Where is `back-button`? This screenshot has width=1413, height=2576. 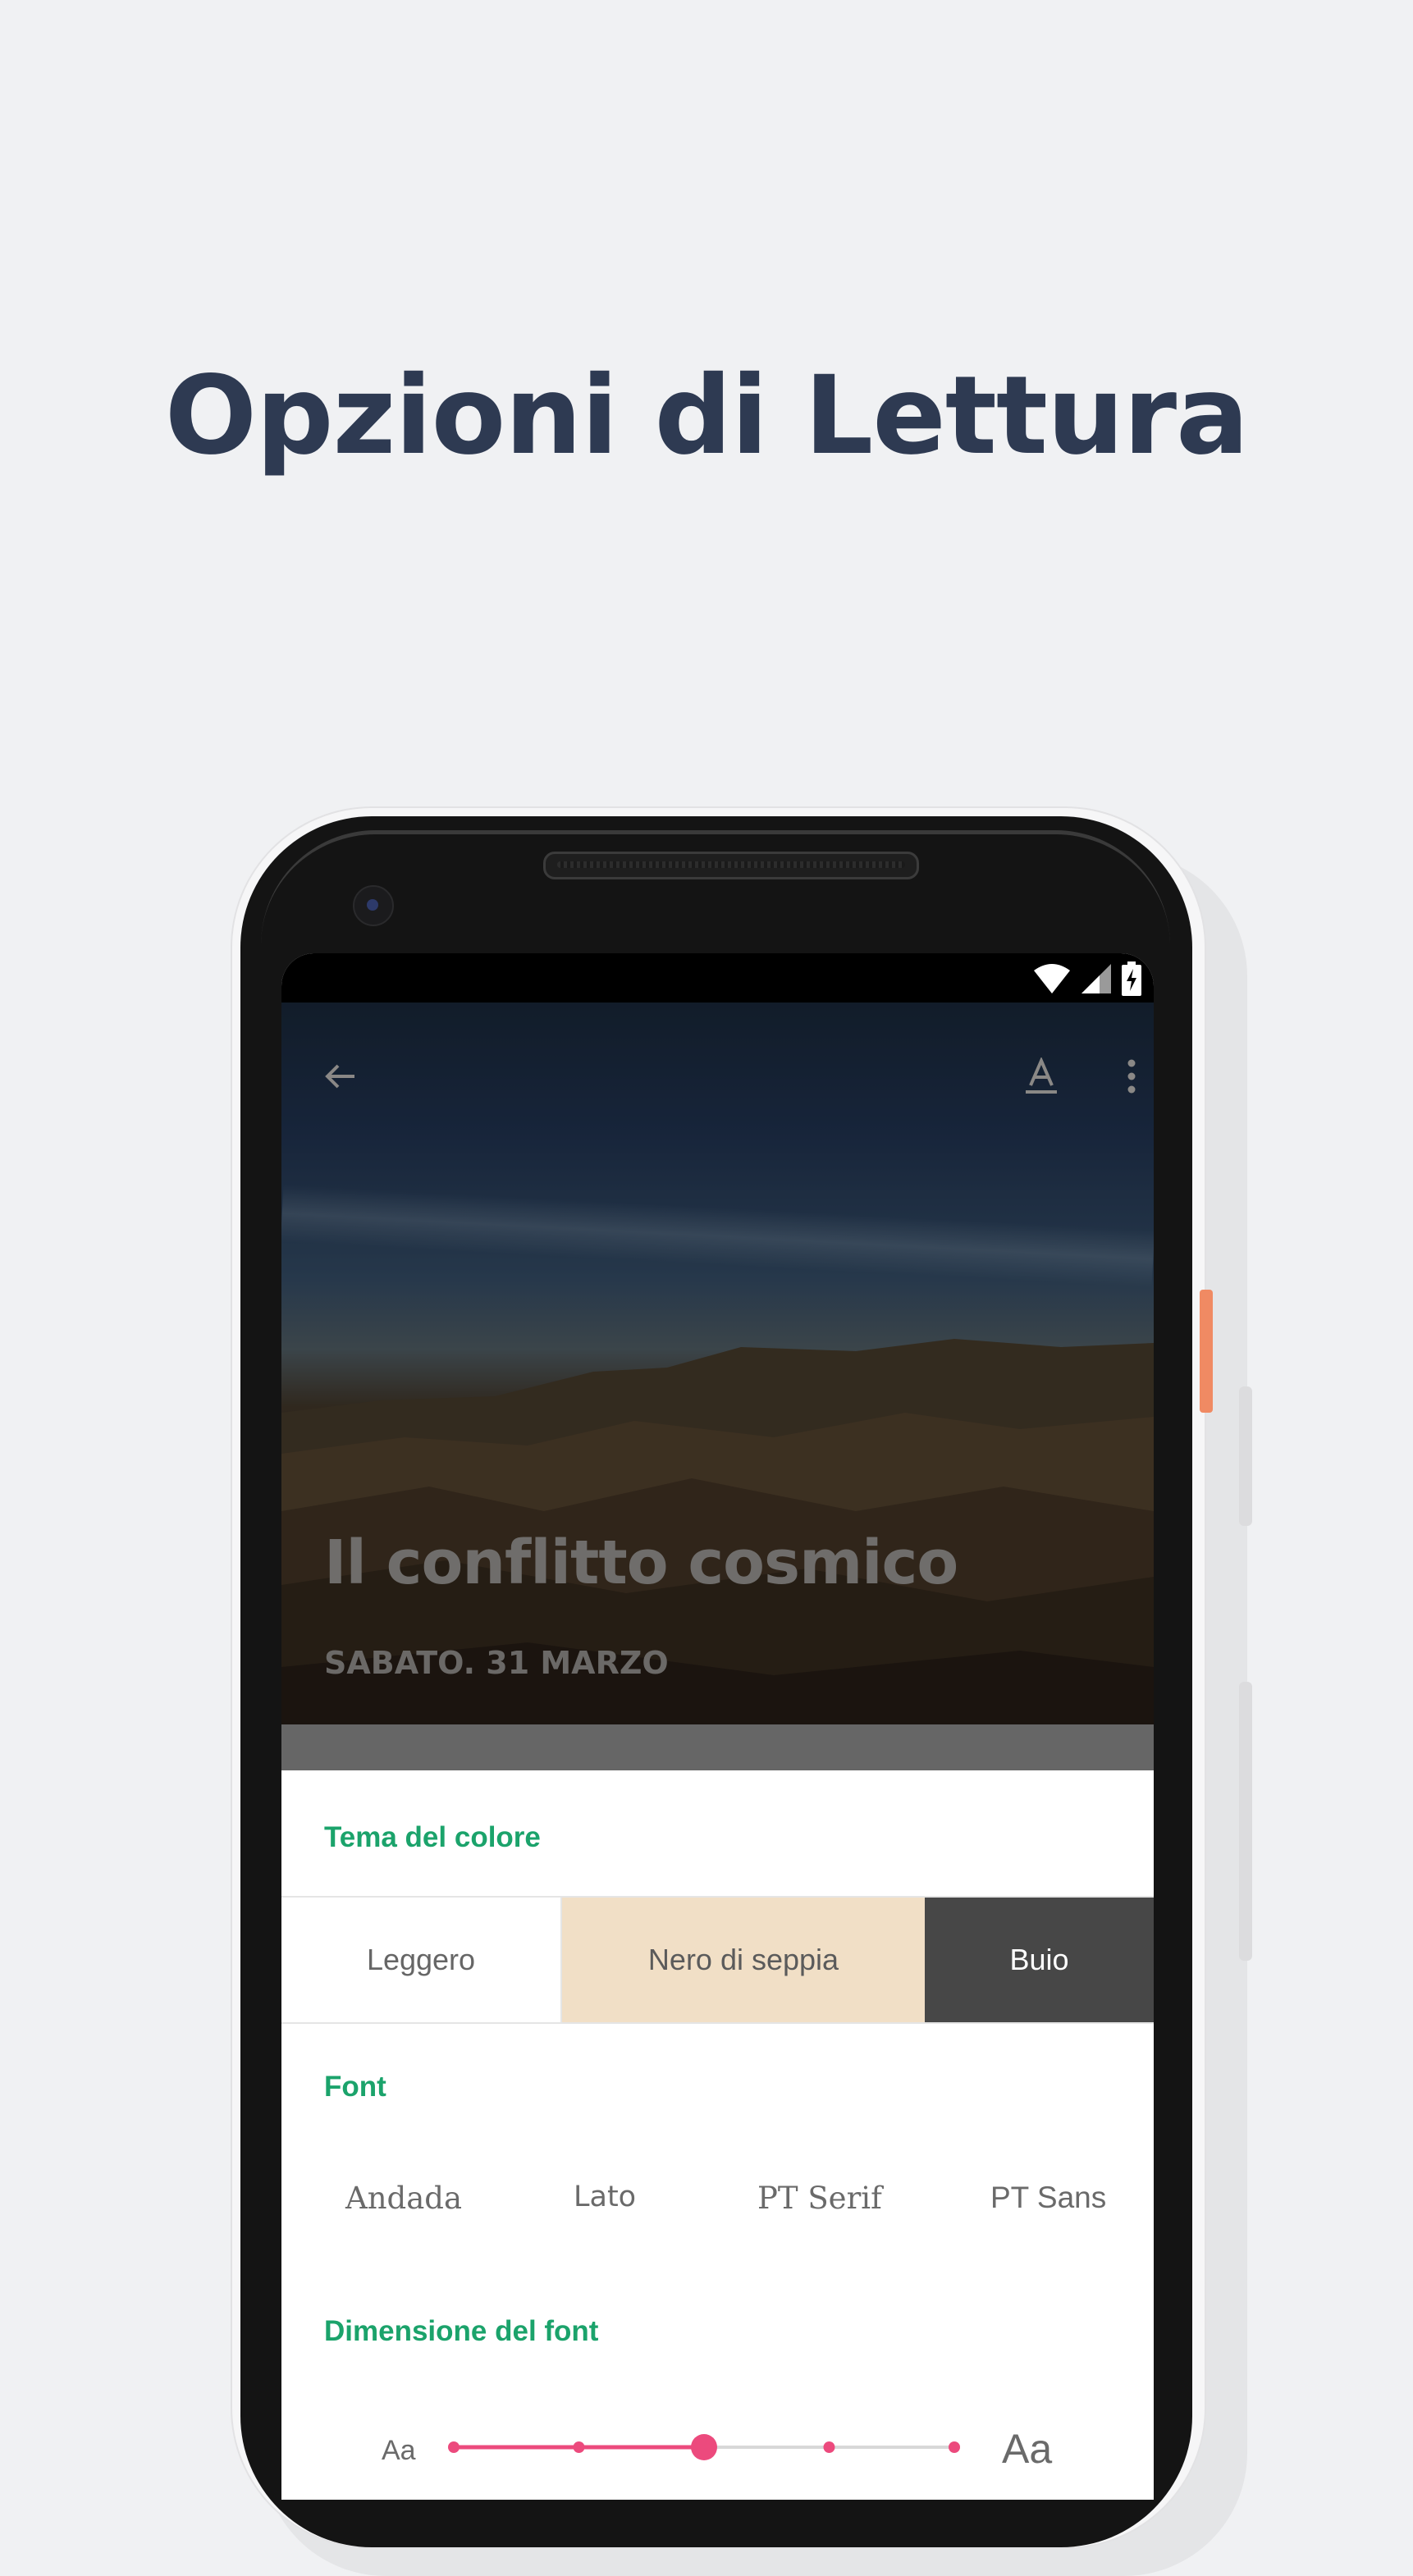
back-button is located at coordinates (340, 1076).